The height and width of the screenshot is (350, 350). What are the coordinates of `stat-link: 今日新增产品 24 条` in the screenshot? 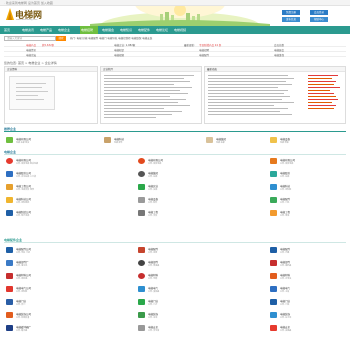 It's located at (210, 45).